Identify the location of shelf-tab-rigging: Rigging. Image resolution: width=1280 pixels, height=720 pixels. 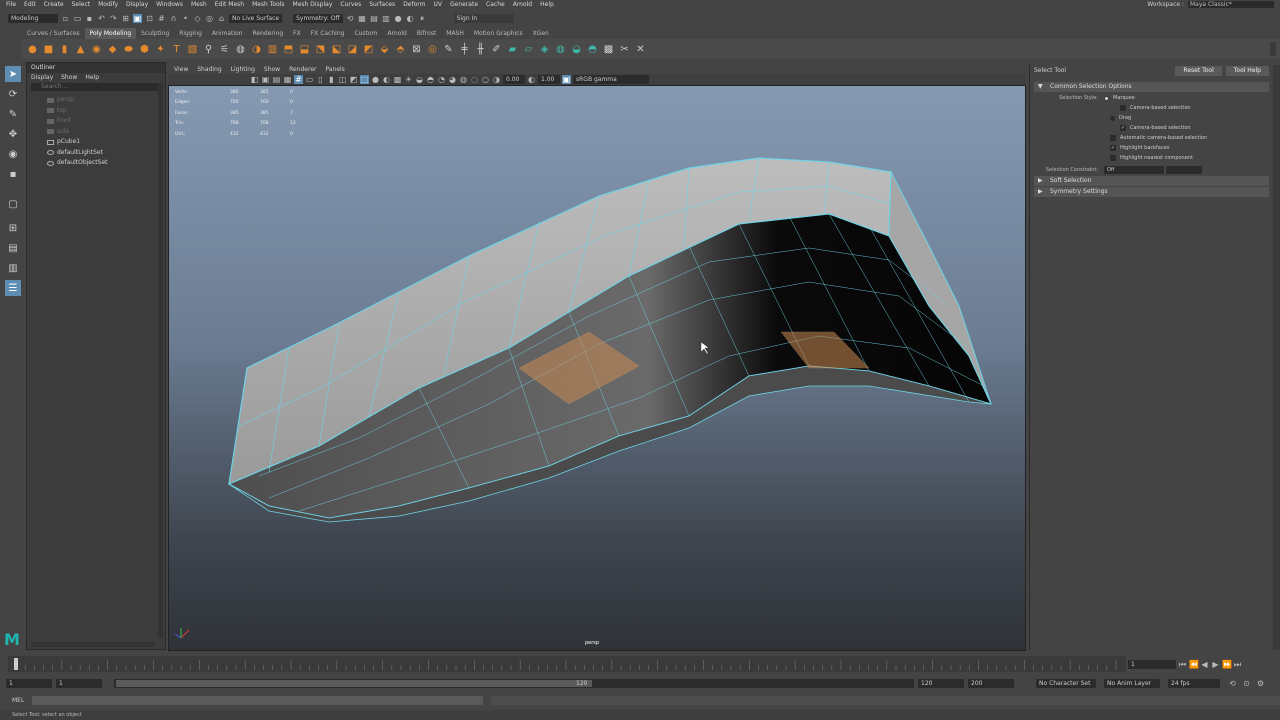
(190, 33).